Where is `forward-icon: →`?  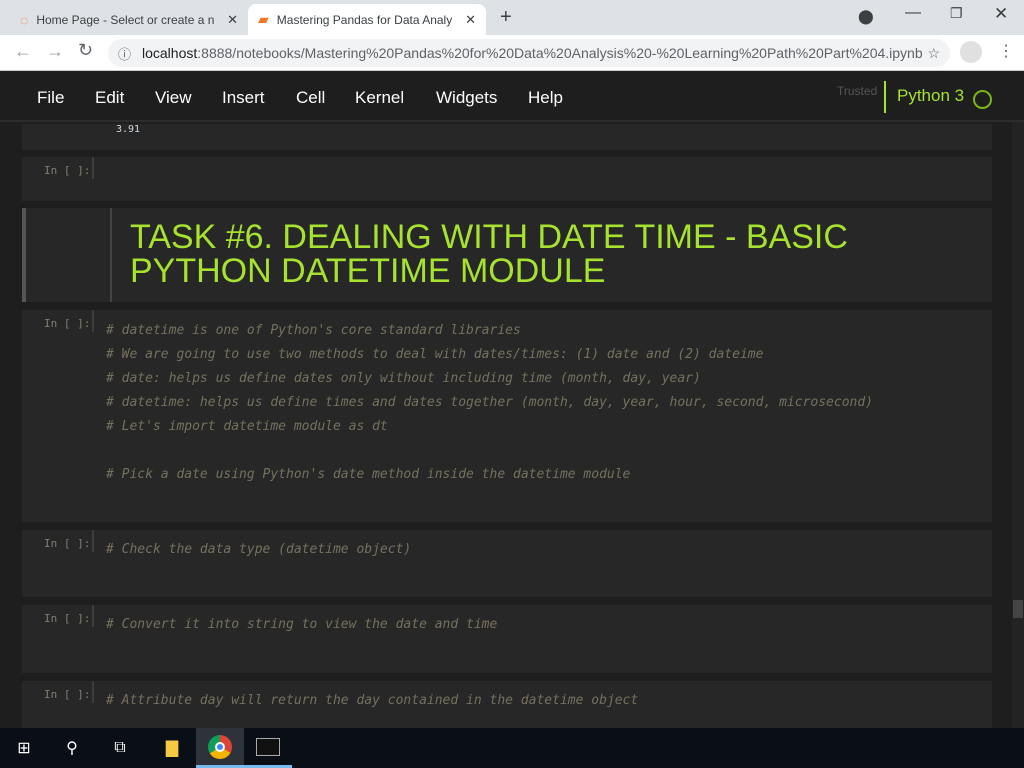
forward-icon: → is located at coordinates (55, 51).